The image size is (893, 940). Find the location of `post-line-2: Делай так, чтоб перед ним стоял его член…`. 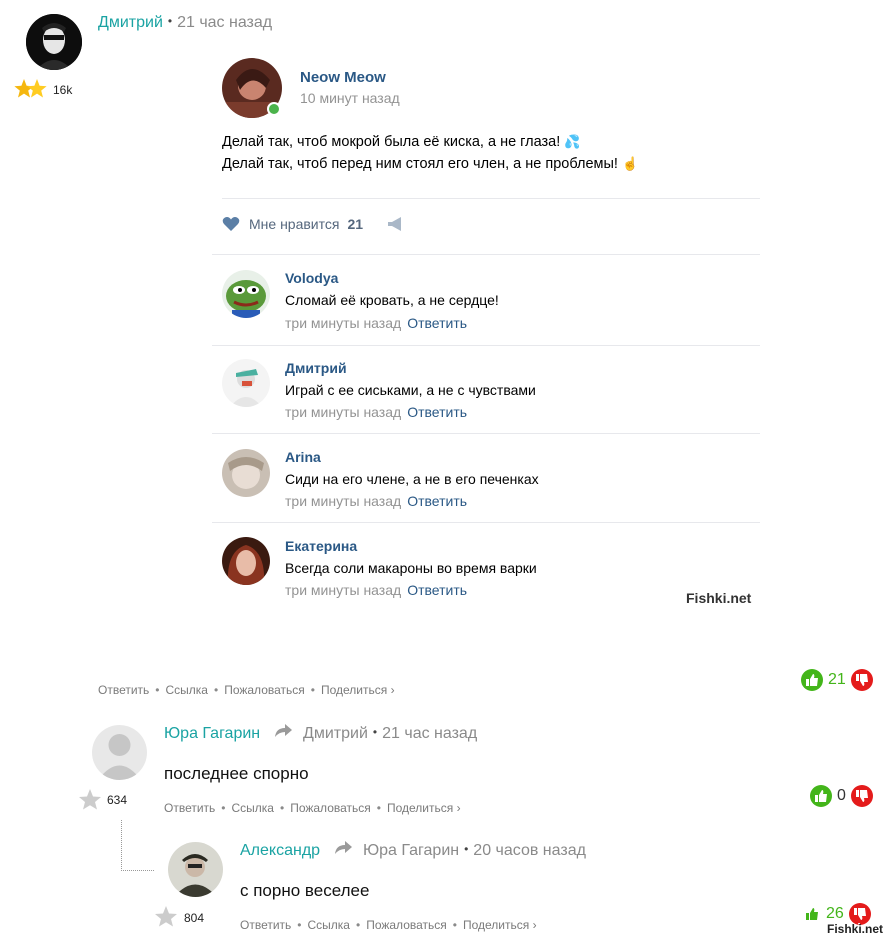

post-line-2: Делай так, чтоб перед ним стоял его член… is located at coordinates (420, 164).